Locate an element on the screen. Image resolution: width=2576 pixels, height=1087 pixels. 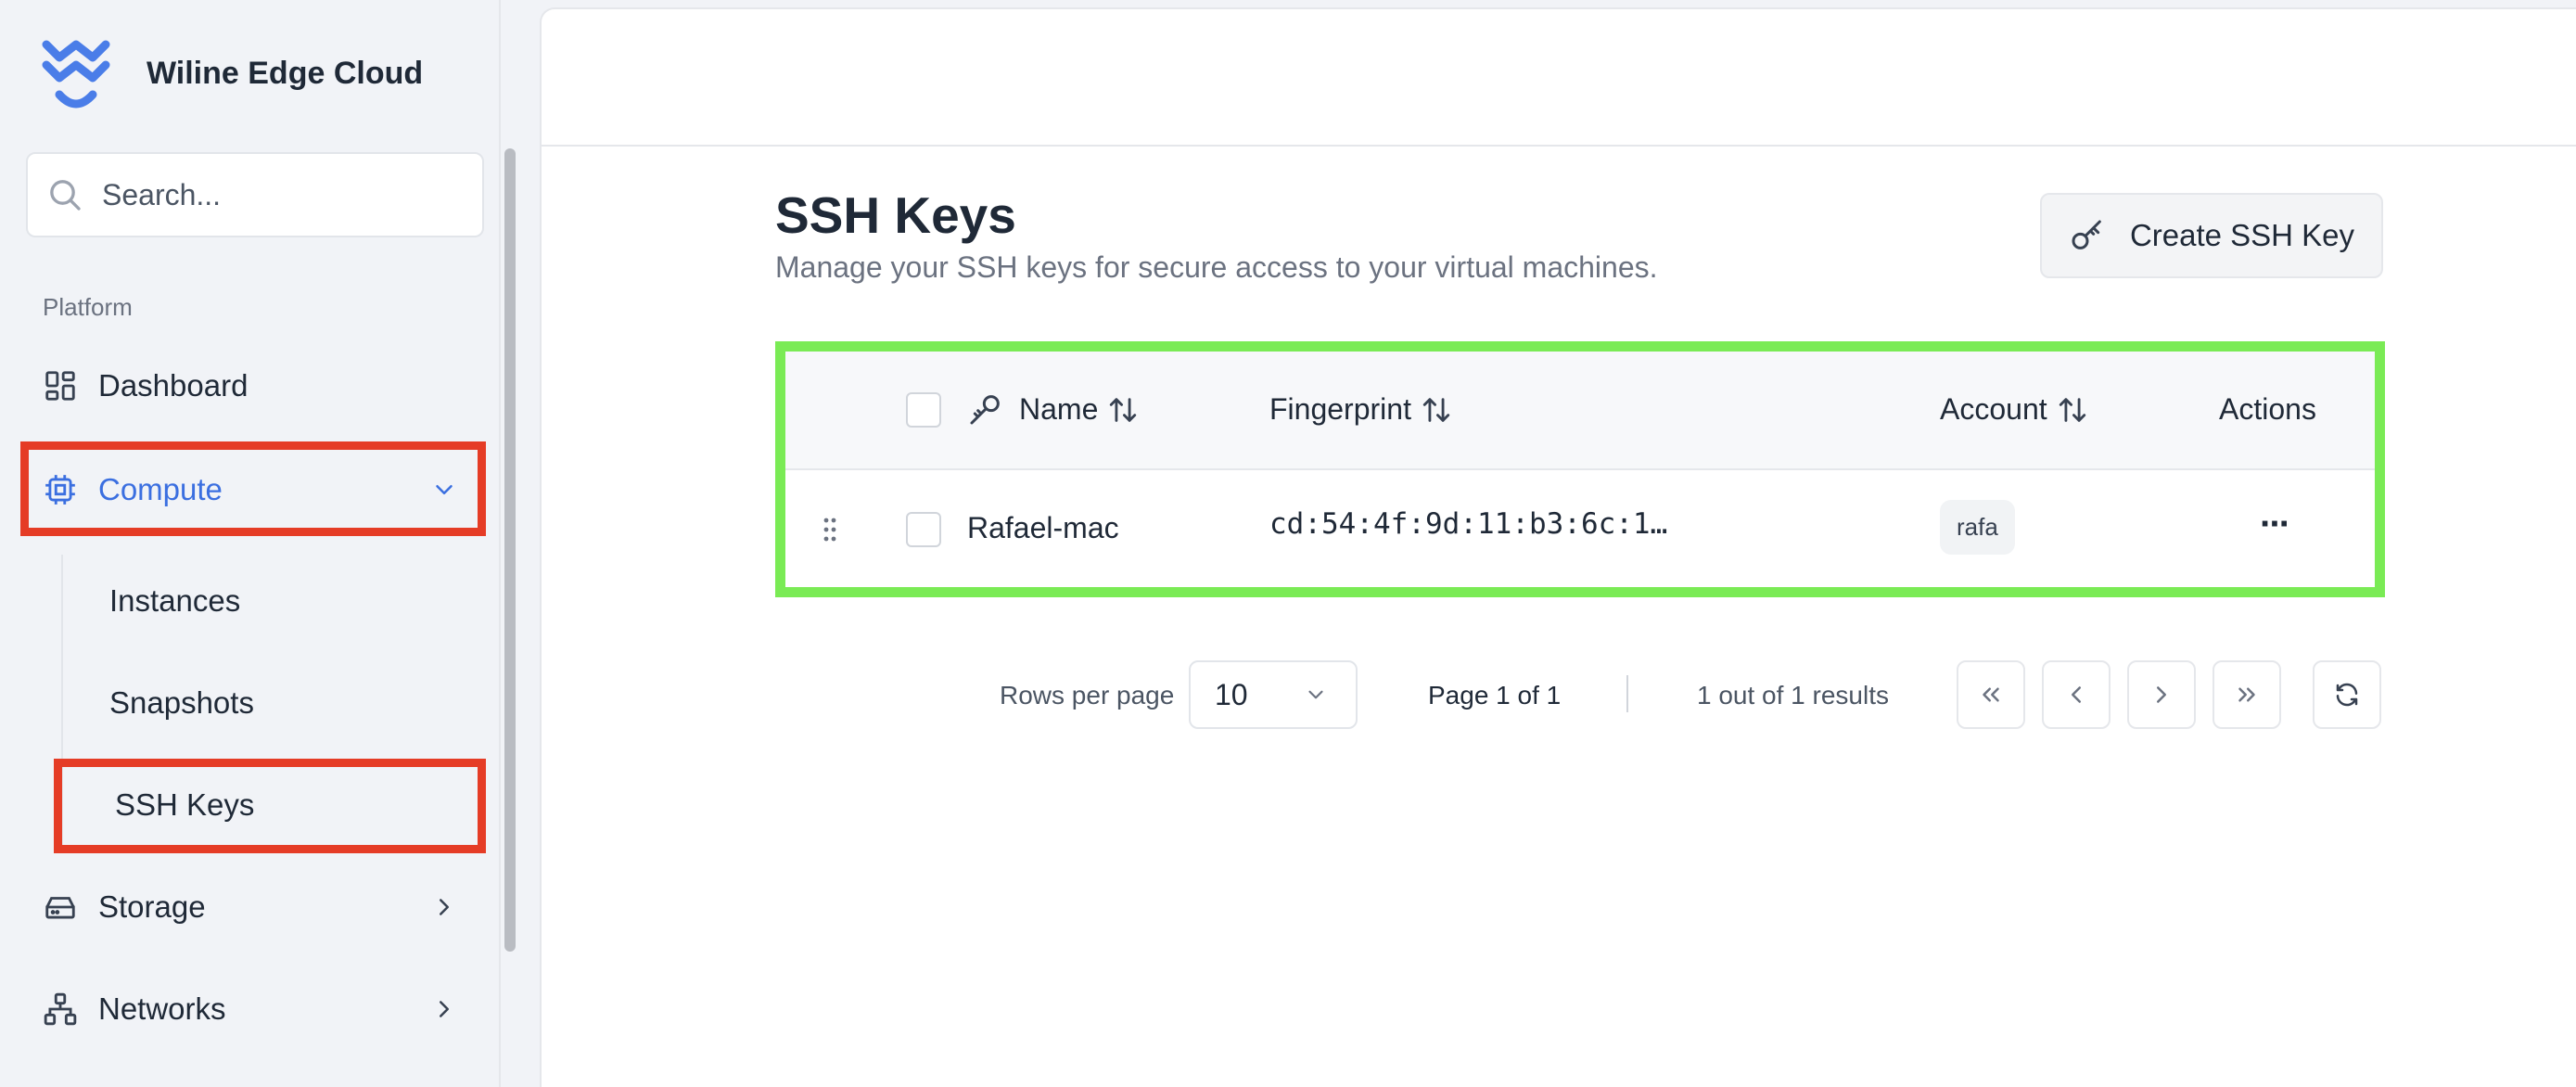
sidebar-scrollbar is located at coordinates (510, 550).